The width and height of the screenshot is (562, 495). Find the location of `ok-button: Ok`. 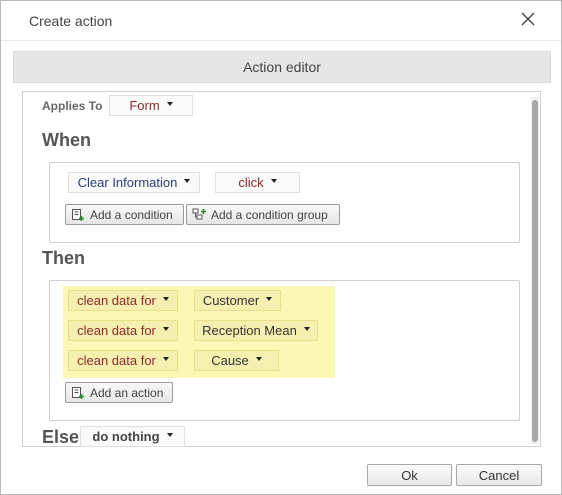

ok-button: Ok is located at coordinates (409, 475).